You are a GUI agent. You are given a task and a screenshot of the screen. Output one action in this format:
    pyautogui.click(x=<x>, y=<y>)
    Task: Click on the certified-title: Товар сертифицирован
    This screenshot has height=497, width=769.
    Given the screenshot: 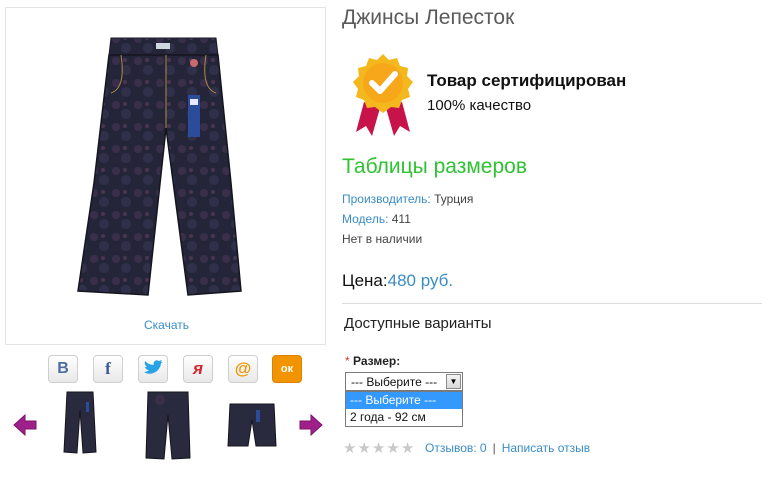 What is the action you would take?
    pyautogui.click(x=527, y=80)
    